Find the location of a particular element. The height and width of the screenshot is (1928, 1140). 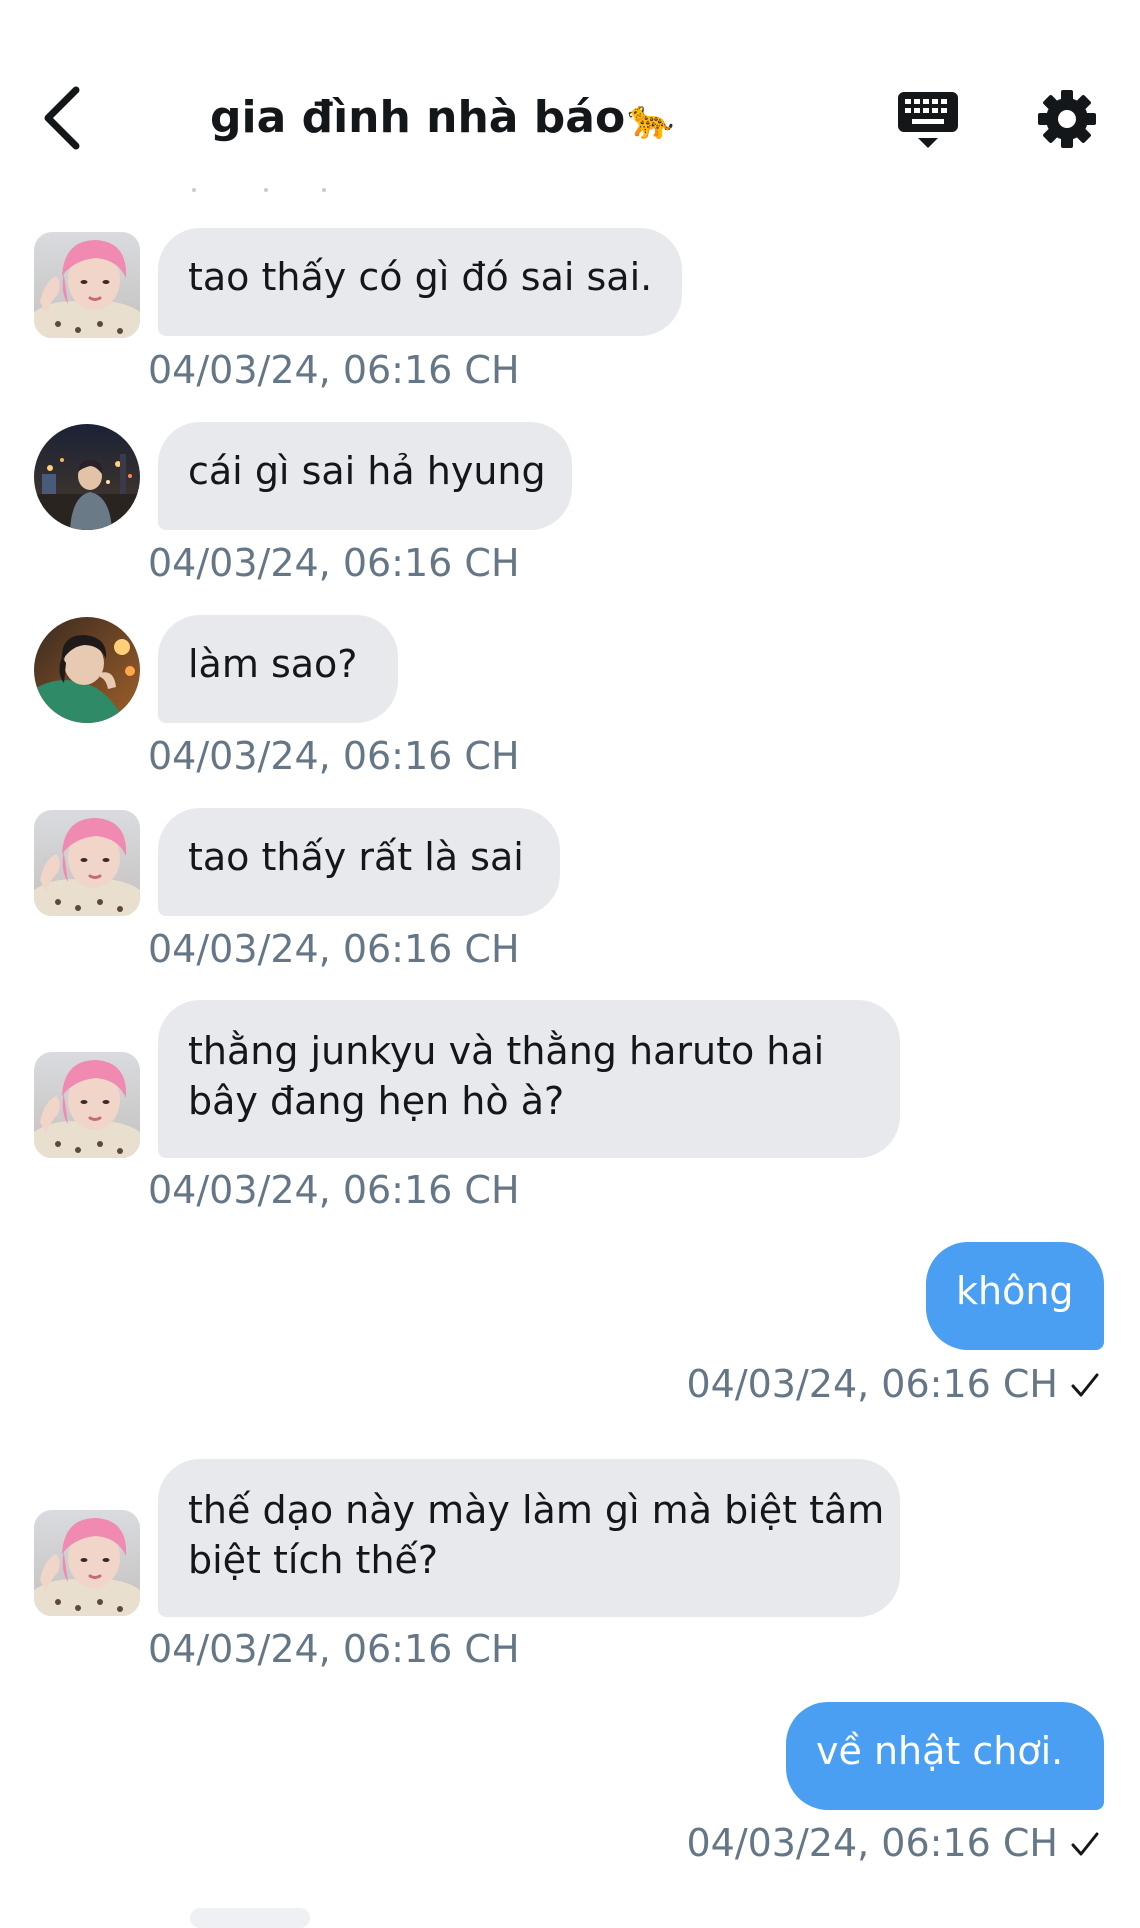

green-shirt-avatar is located at coordinates (87, 670).